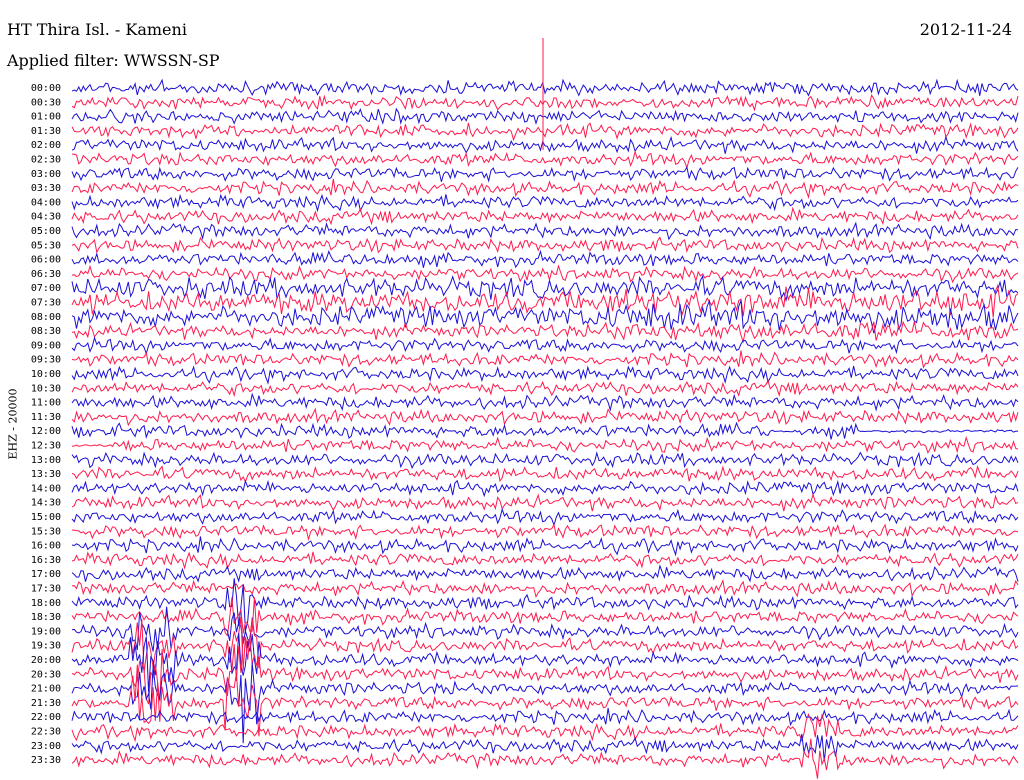  What do you see at coordinates (46, 660) in the screenshot?
I see `row-time-label: 20:00` at bounding box center [46, 660].